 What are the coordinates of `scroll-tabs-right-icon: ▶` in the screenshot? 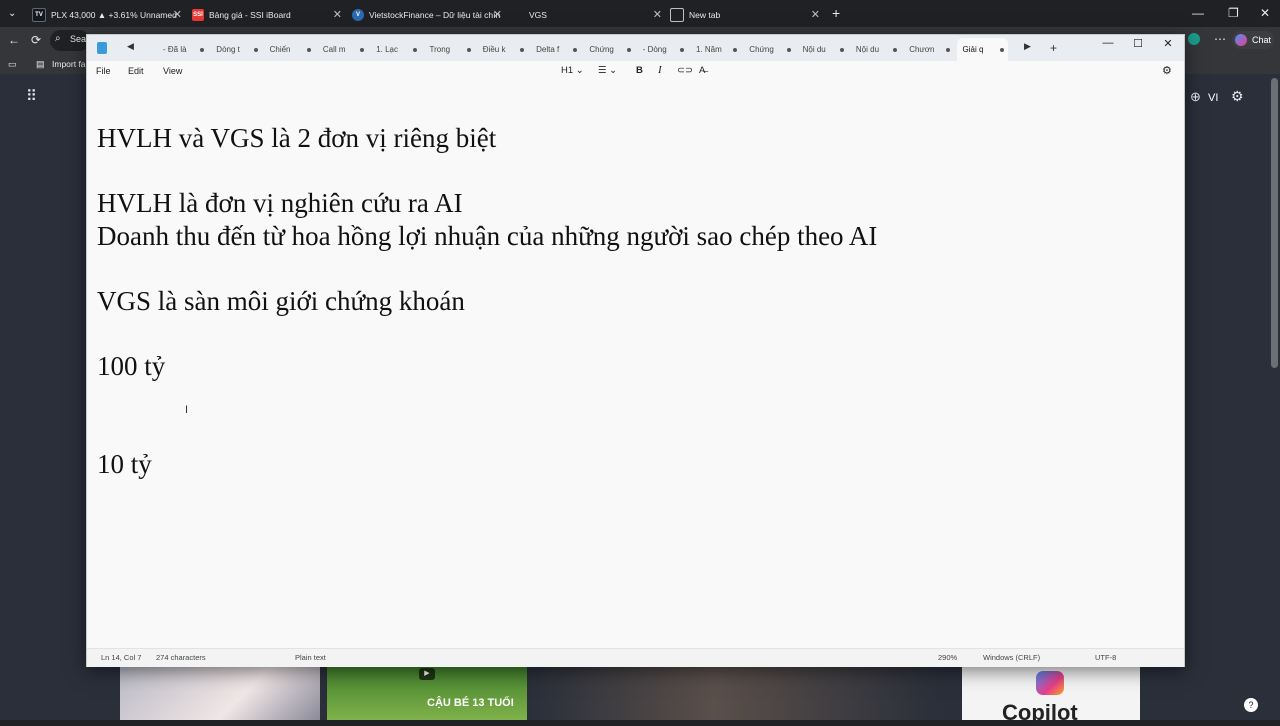 It's located at (1027, 46).